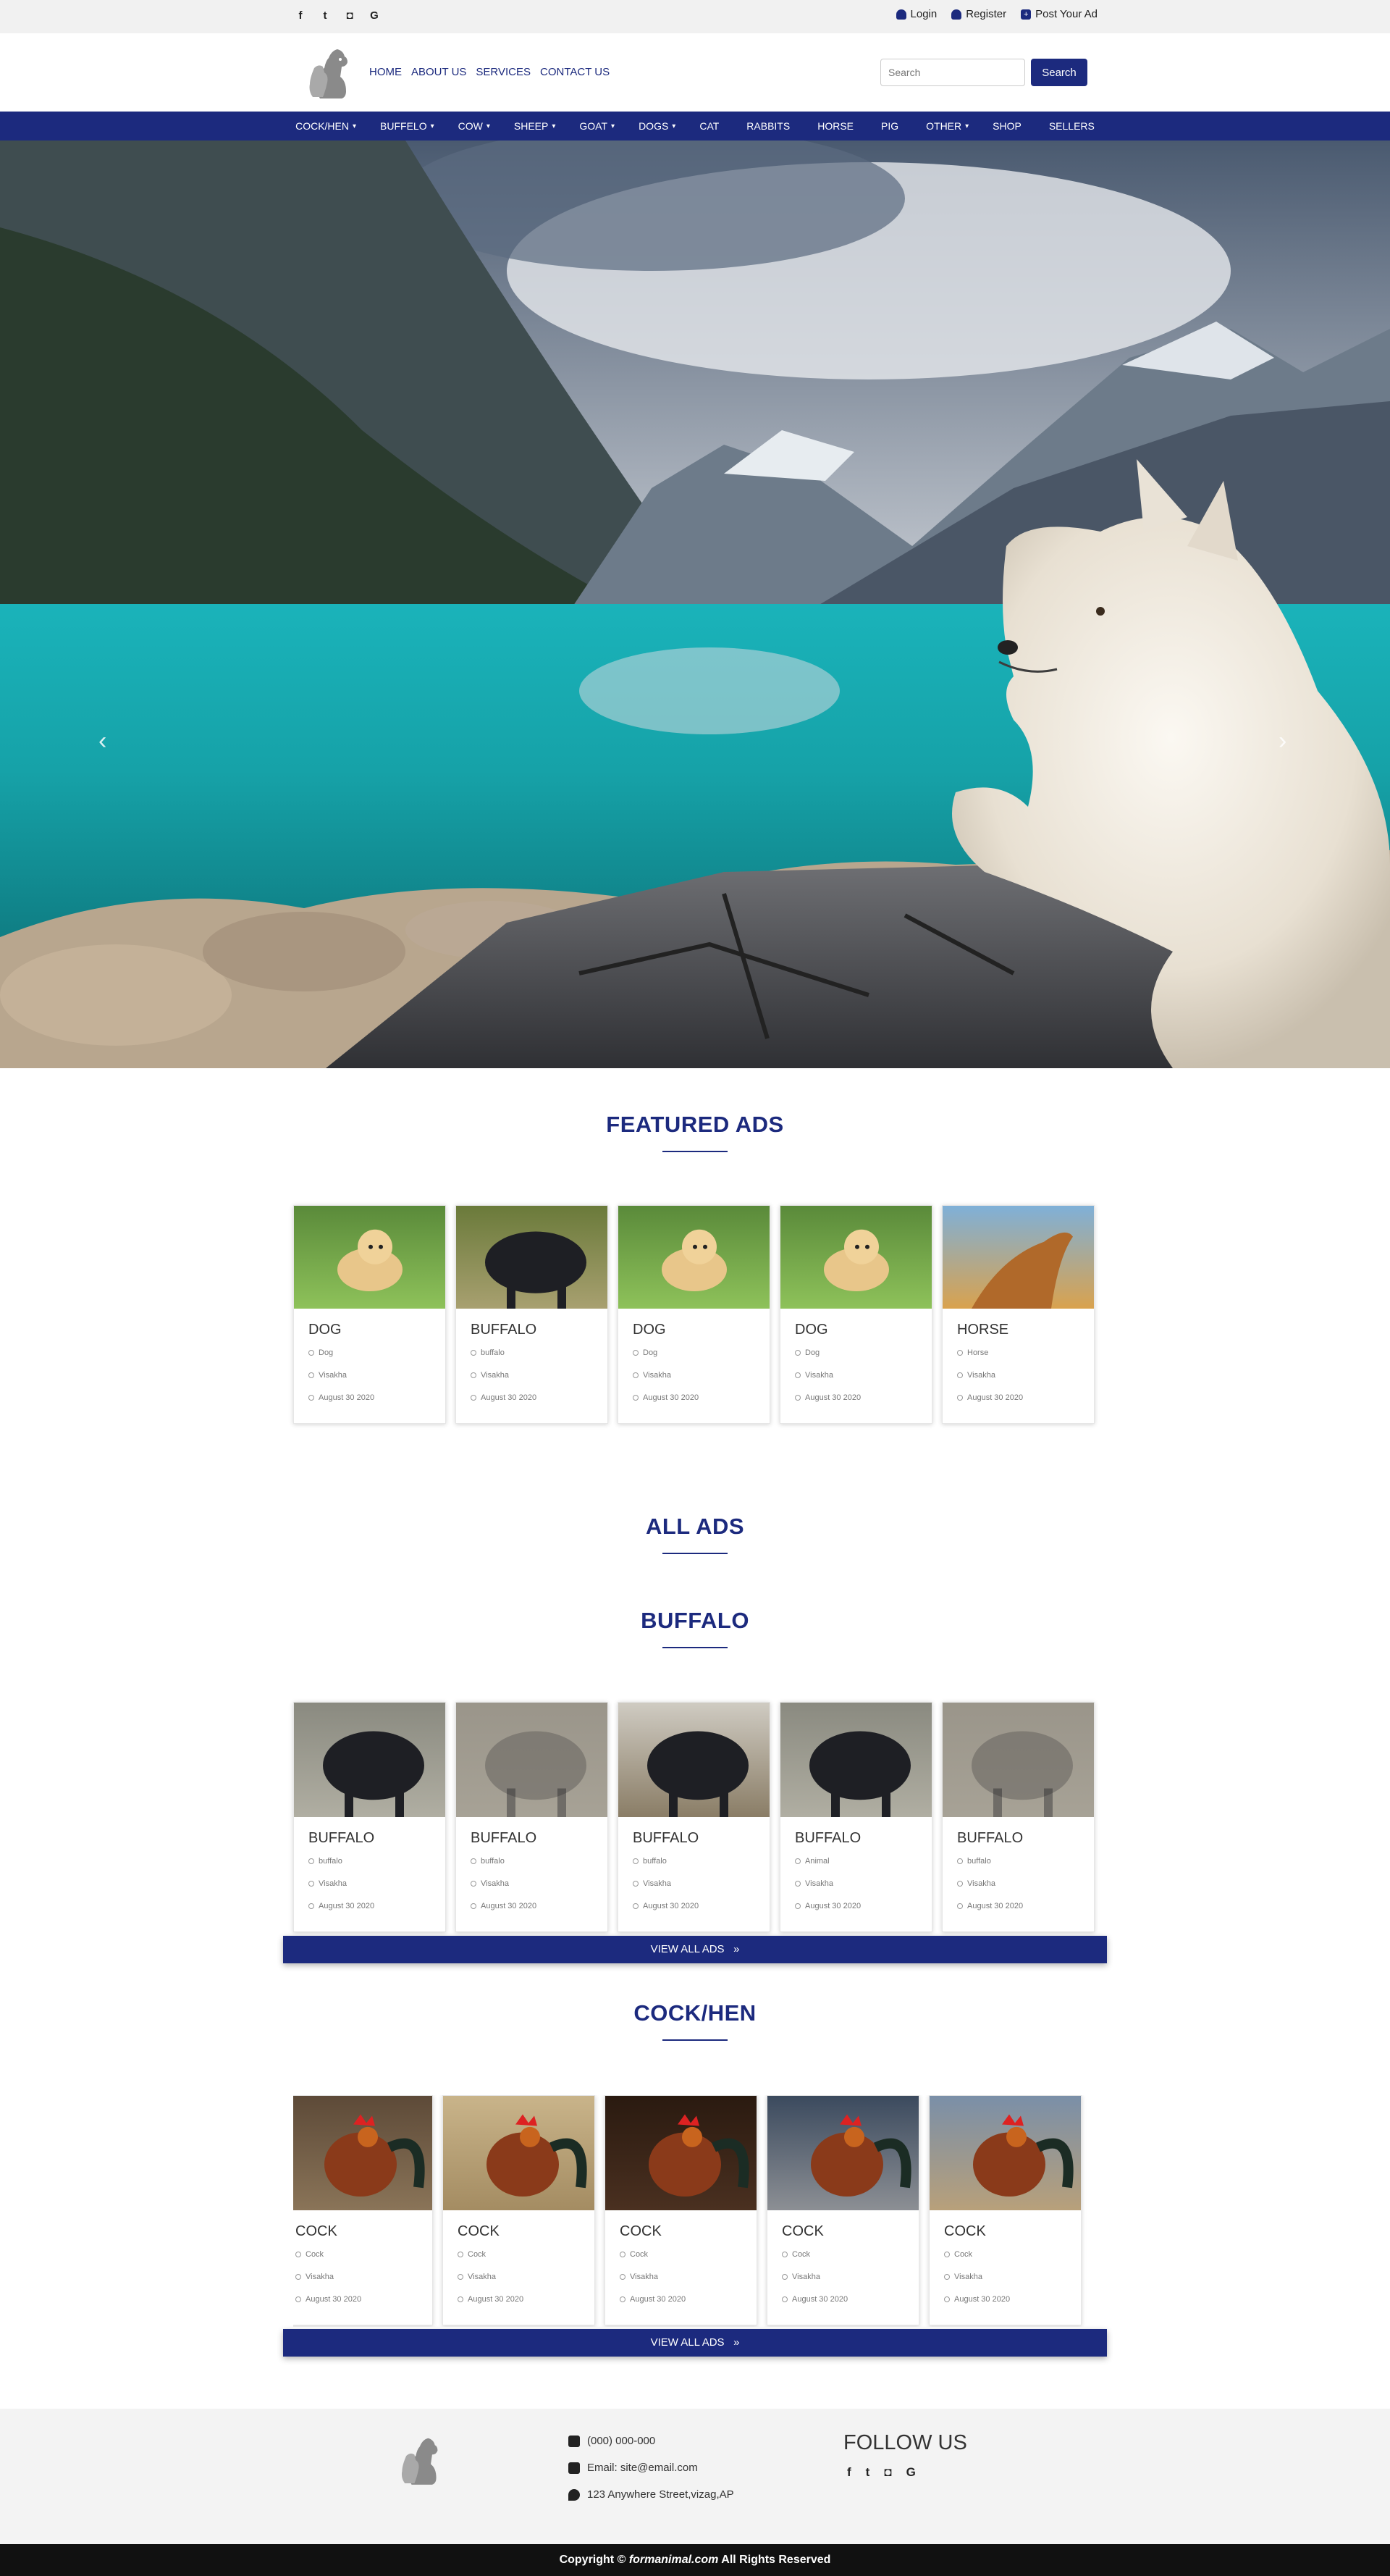  What do you see at coordinates (836, 126) in the screenshot?
I see `category-nav-item-horse: HORSE` at bounding box center [836, 126].